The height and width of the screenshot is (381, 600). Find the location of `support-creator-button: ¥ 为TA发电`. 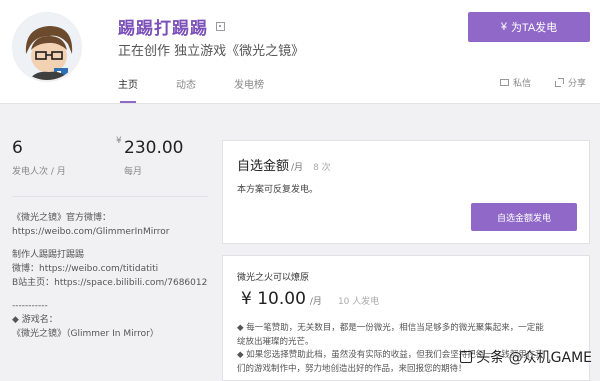

support-creator-button: ¥ 为TA发电 is located at coordinates (529, 27).